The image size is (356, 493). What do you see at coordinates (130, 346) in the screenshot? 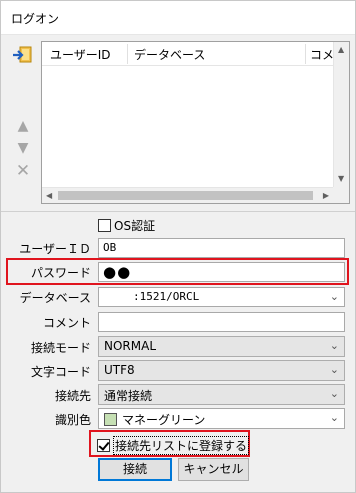
I see `connect-mode-value: NORMAL` at bounding box center [130, 346].